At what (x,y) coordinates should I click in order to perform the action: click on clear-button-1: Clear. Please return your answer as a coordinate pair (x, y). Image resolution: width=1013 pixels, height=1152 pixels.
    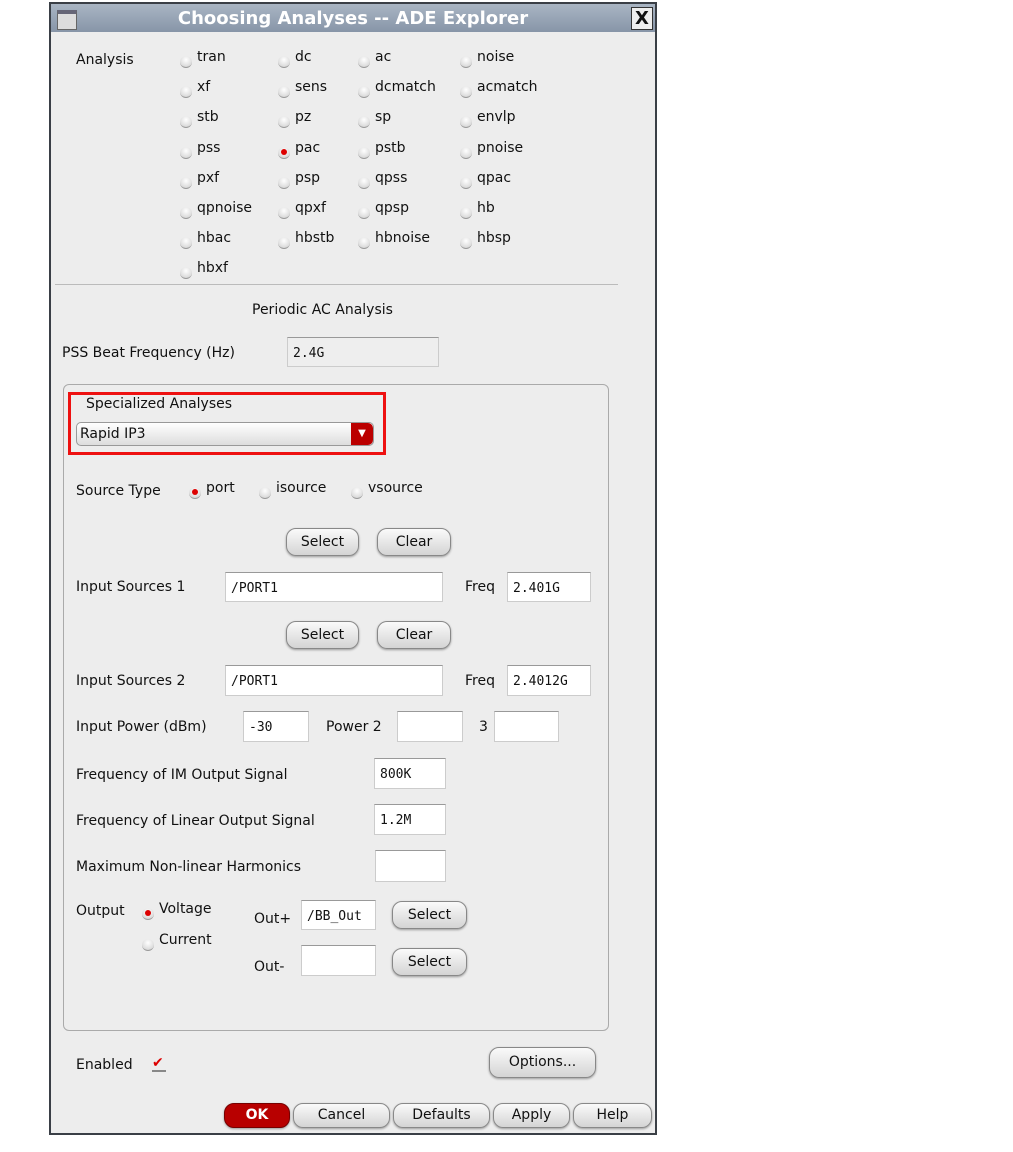
    Looking at the image, I should click on (414, 542).